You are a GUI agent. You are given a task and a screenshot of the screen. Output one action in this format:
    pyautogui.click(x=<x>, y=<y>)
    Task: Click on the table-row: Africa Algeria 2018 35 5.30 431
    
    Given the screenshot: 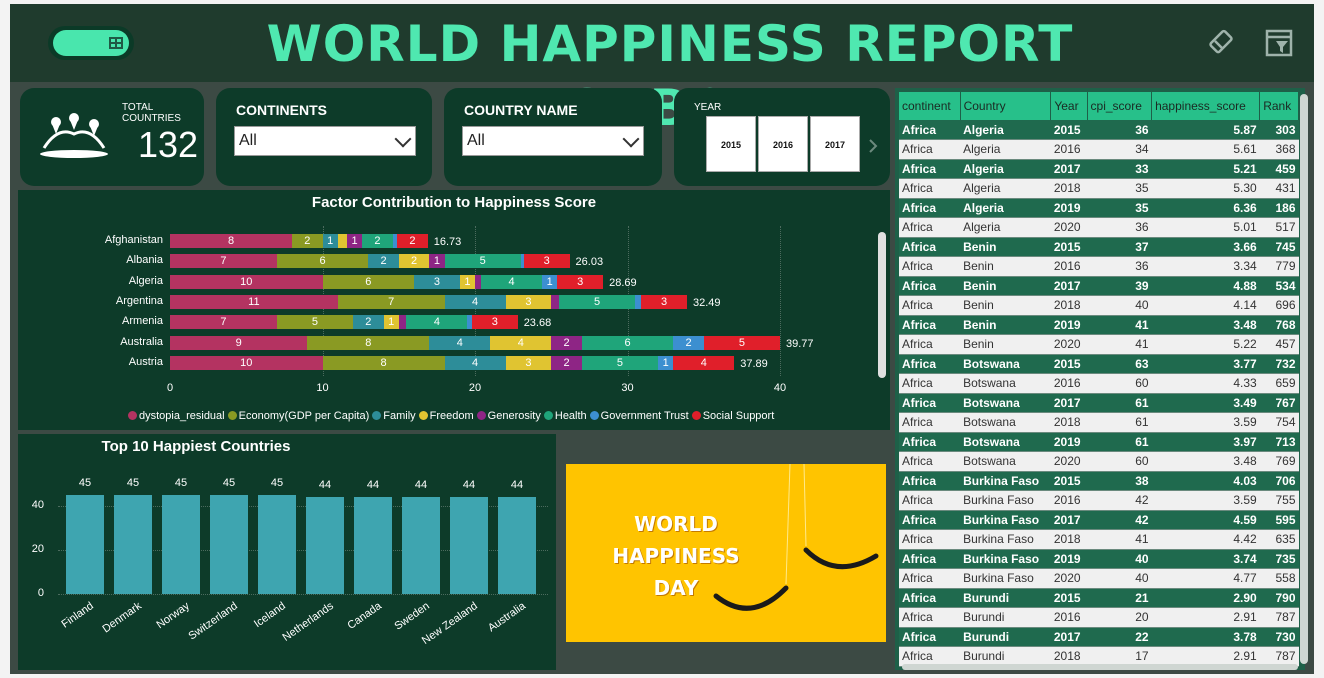 What is the action you would take?
    pyautogui.click(x=1099, y=188)
    